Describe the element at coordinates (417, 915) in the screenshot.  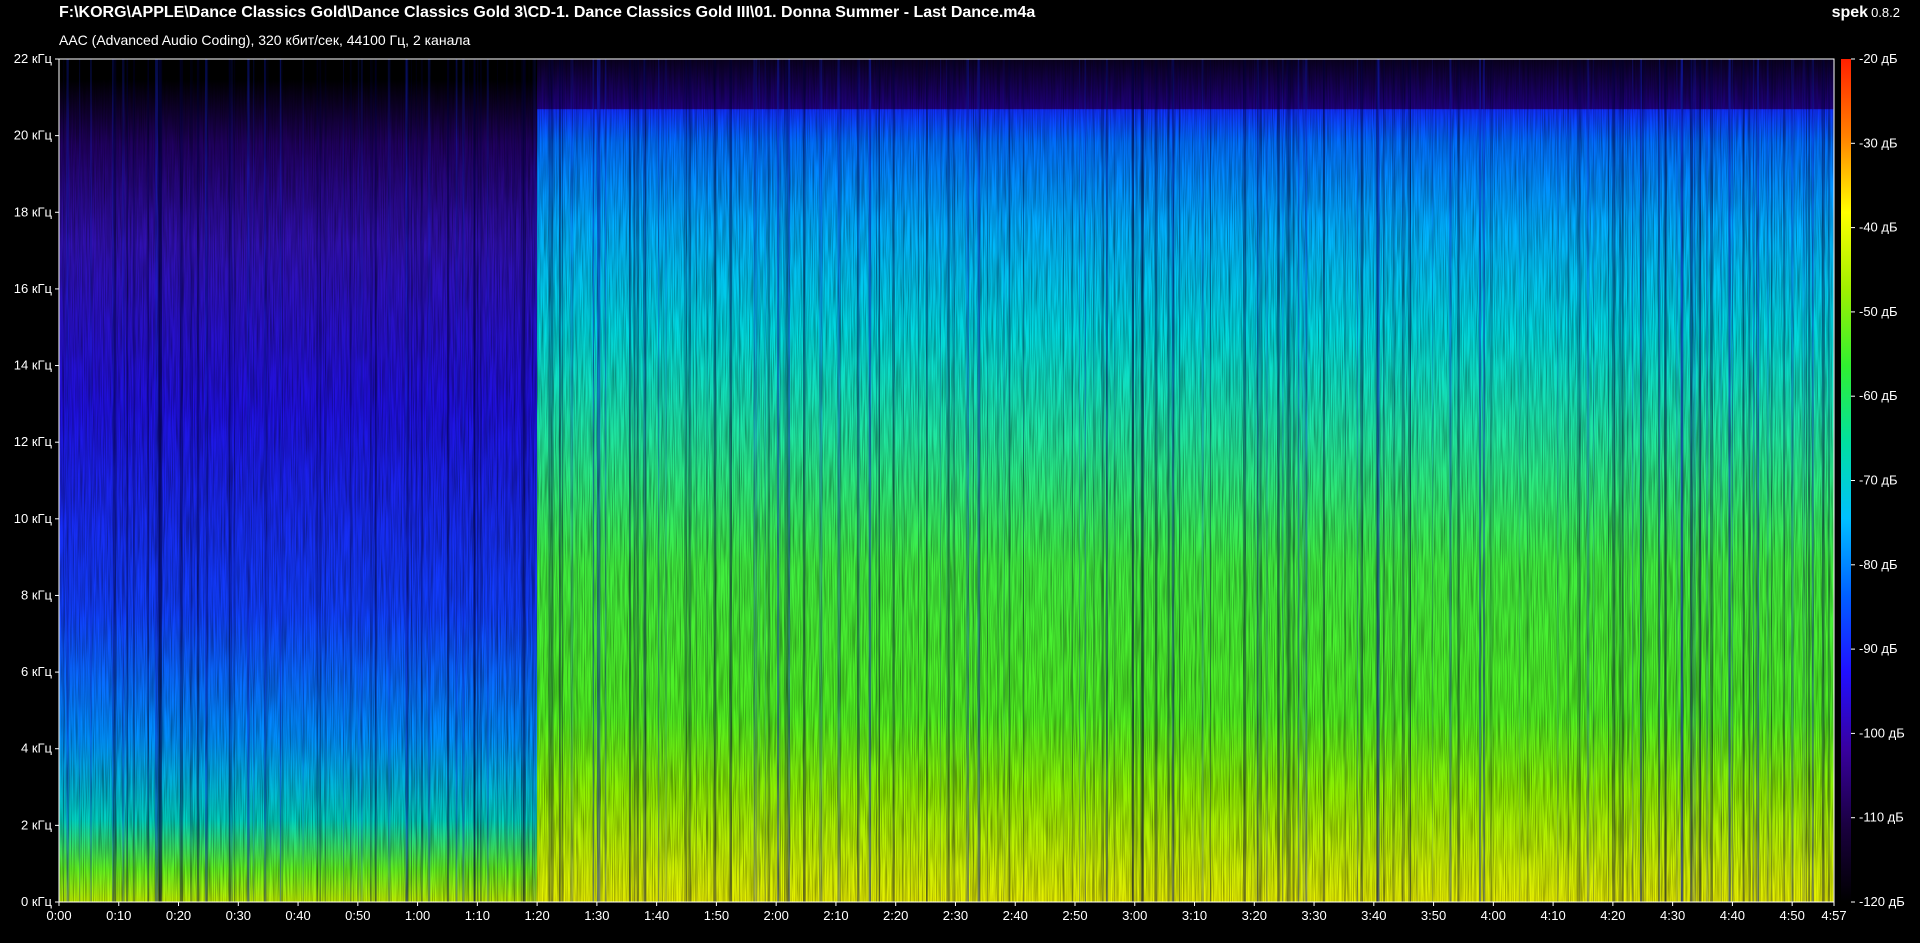
I see `x-tick-label: 1:00` at that location.